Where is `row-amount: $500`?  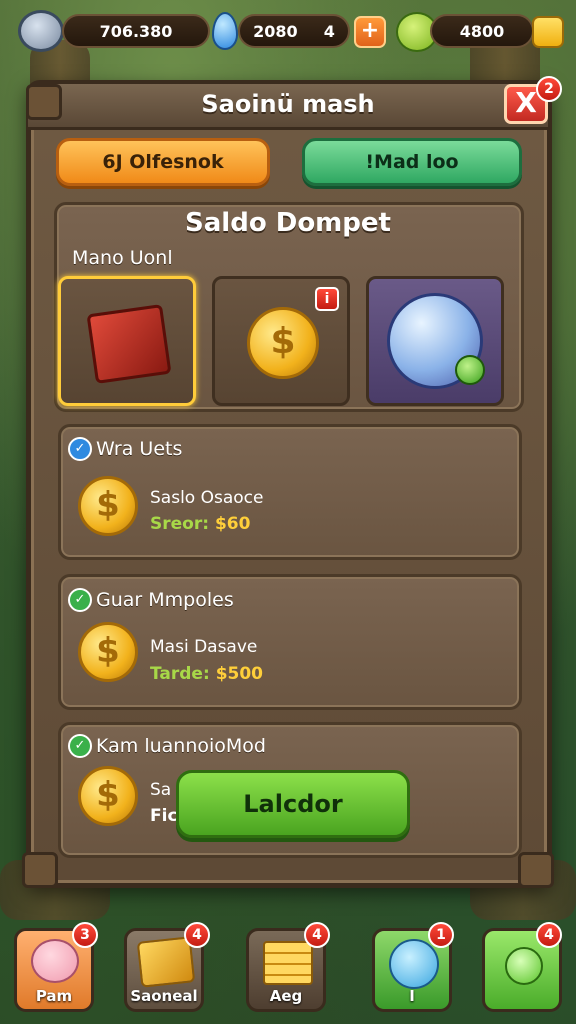 row-amount: $500 is located at coordinates (239, 674).